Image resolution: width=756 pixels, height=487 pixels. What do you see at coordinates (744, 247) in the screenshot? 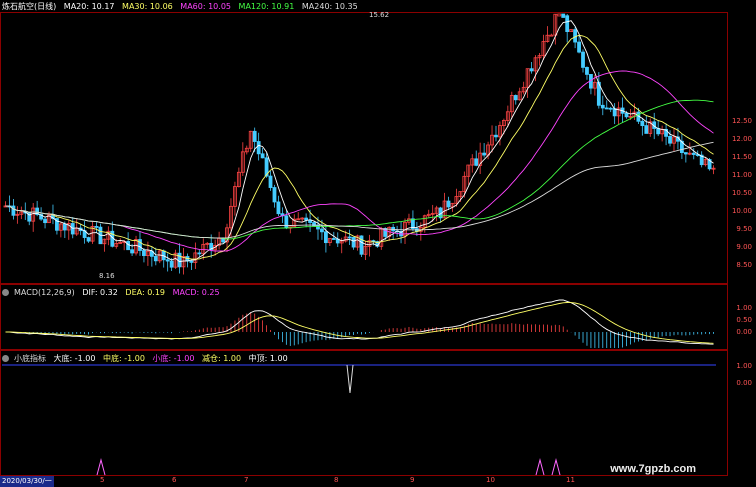
I see `price-tick: 9.00` at bounding box center [744, 247].